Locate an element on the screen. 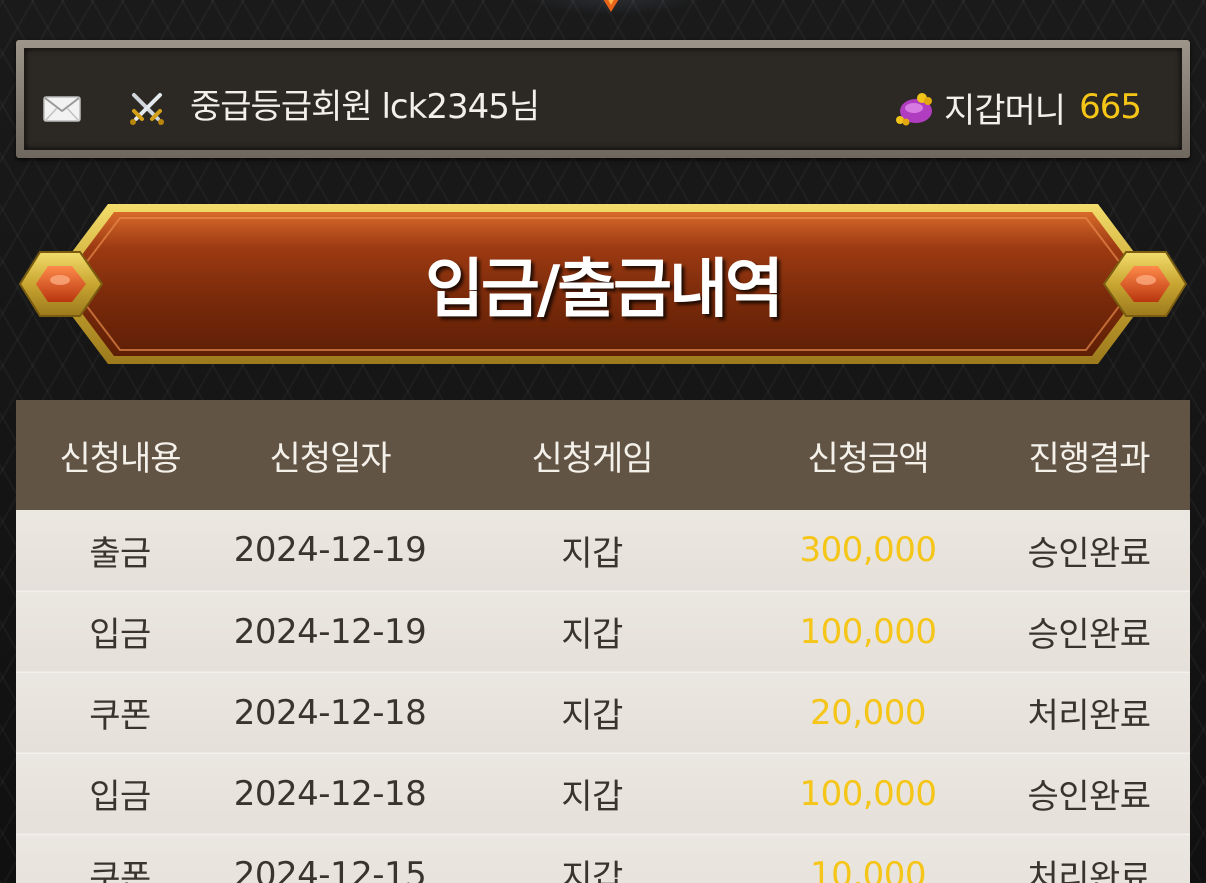  table-row: 출금 2024-12-19 지갑 300,000 승인완료 is located at coordinates (603, 550).